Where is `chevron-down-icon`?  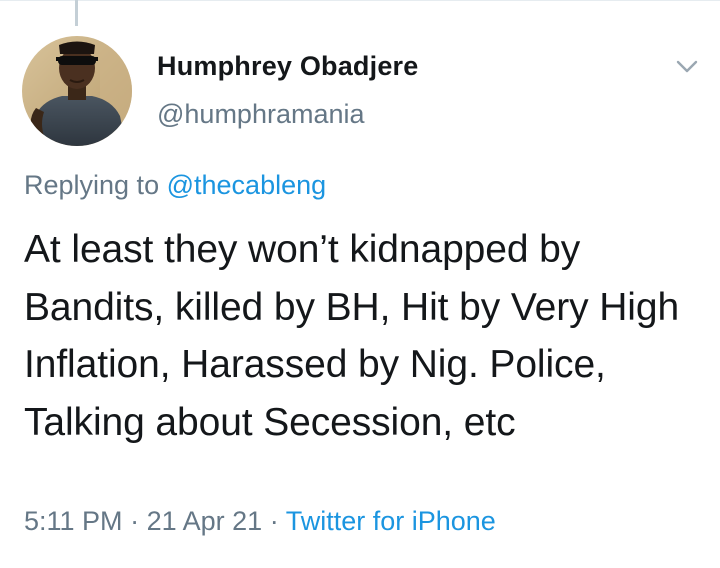 chevron-down-icon is located at coordinates (687, 66).